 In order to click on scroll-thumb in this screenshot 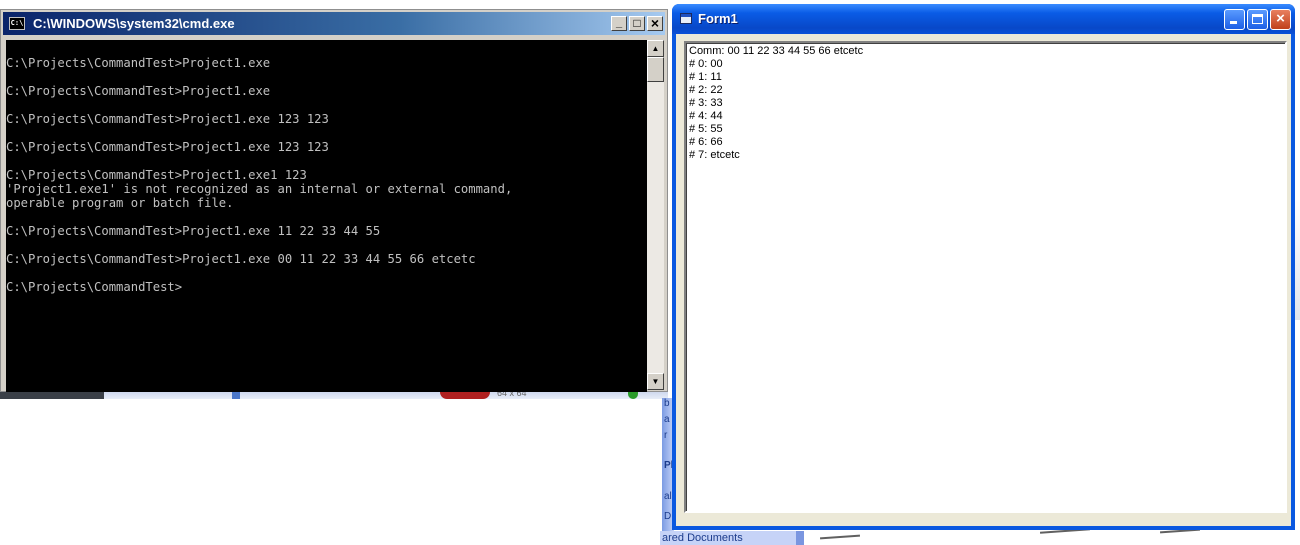, I will do `click(655, 69)`.